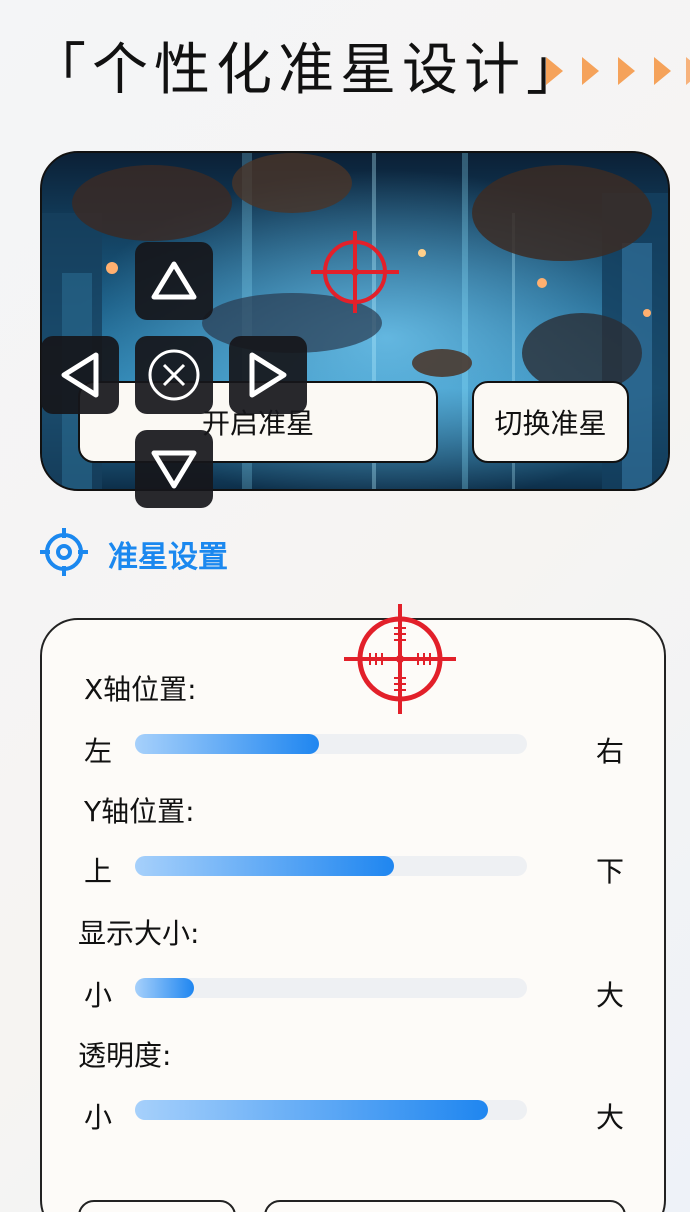  I want to click on arrow-decoration, so click(618, 72).